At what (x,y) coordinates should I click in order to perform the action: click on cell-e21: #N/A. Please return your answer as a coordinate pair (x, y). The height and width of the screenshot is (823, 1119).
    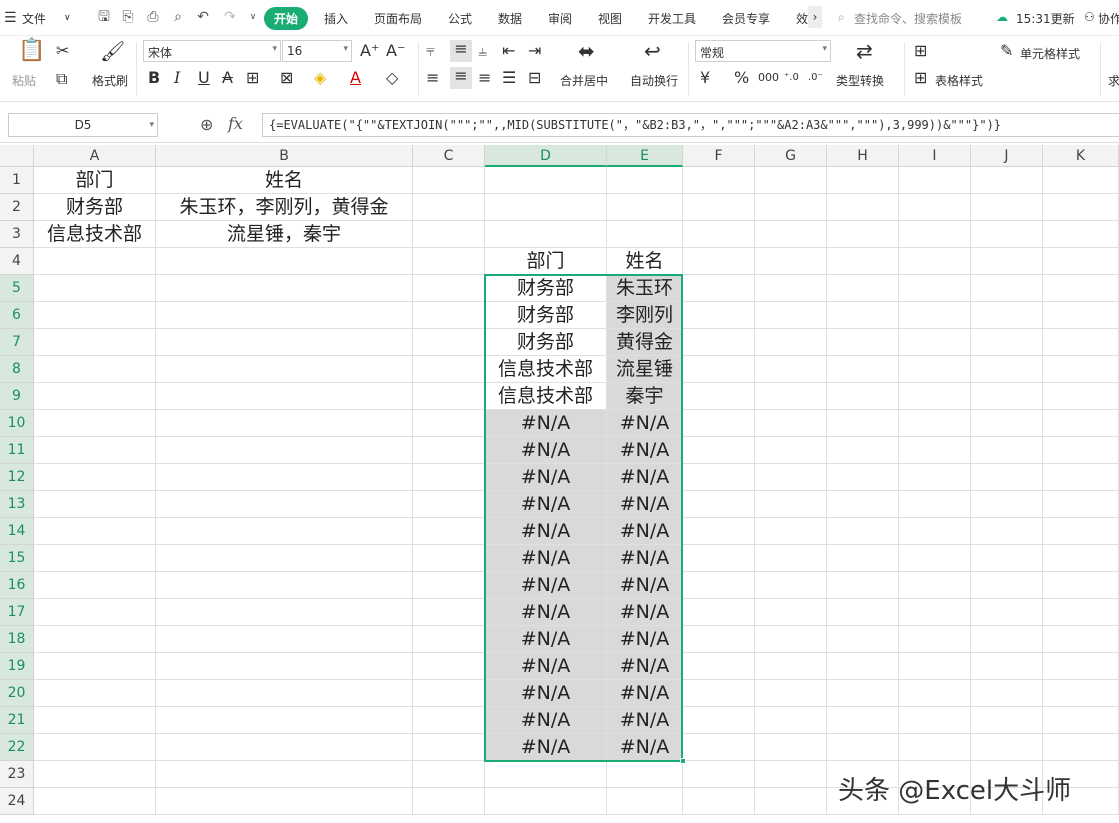
    Looking at the image, I should click on (645, 720).